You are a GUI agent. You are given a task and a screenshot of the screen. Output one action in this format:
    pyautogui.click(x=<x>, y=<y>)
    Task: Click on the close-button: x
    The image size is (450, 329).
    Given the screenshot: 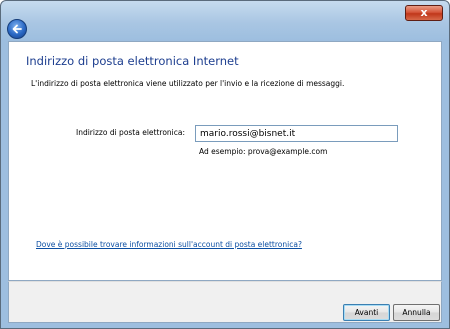 What is the action you would take?
    pyautogui.click(x=424, y=13)
    